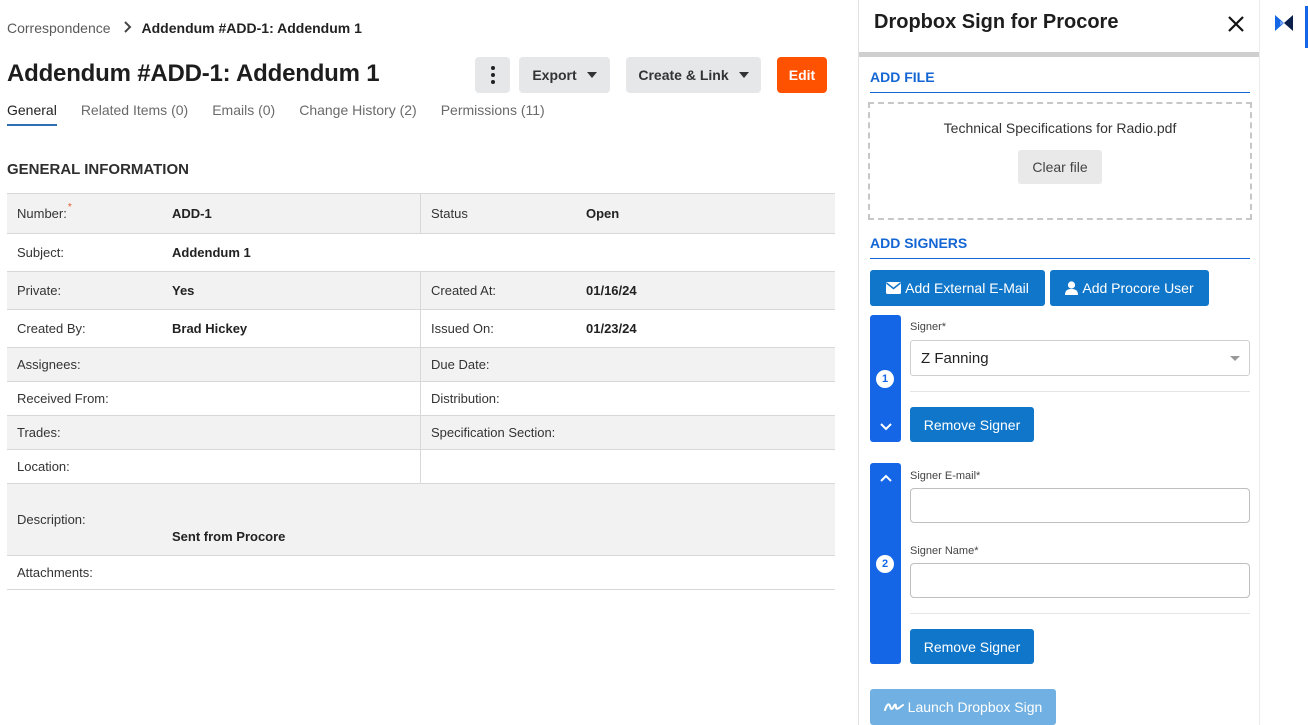  What do you see at coordinates (59, 28) in the screenshot?
I see `breadcrumb-parent-link: Correspondence` at bounding box center [59, 28].